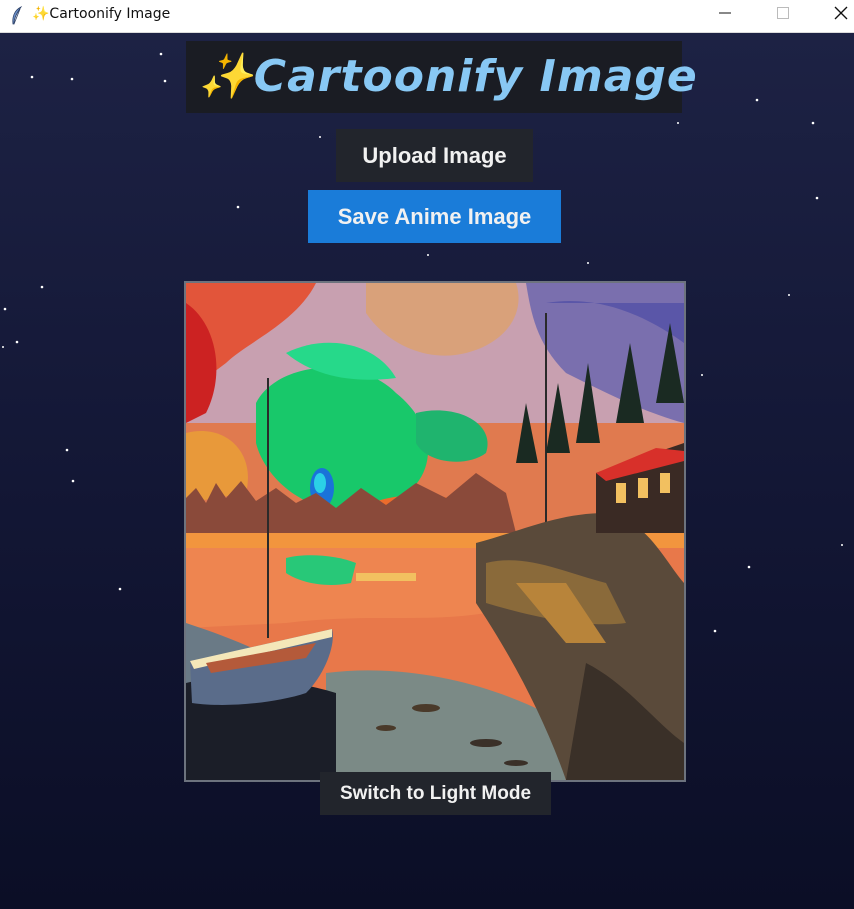 Image resolution: width=854 pixels, height=909 pixels. Describe the element at coordinates (434, 155) in the screenshot. I see `upload-image-button: Upload Image` at that location.